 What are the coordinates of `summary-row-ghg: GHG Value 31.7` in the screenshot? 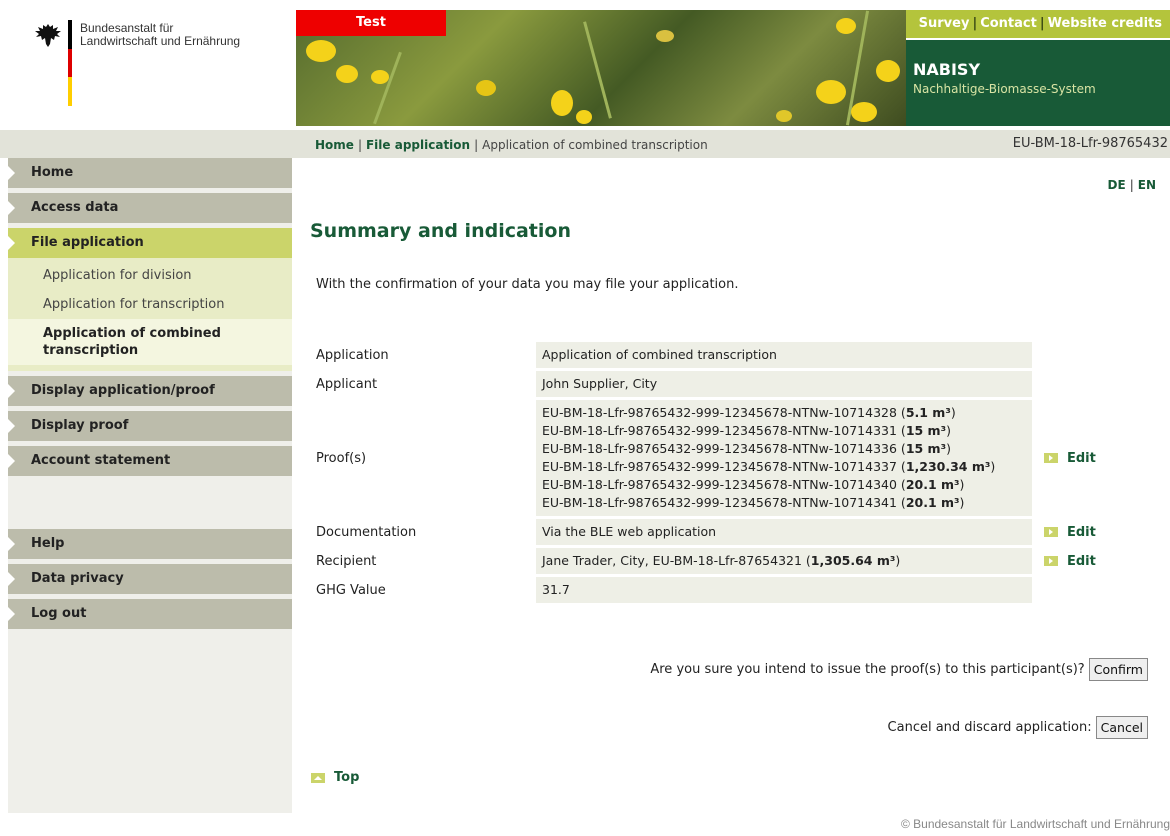 It's located at (730, 590).